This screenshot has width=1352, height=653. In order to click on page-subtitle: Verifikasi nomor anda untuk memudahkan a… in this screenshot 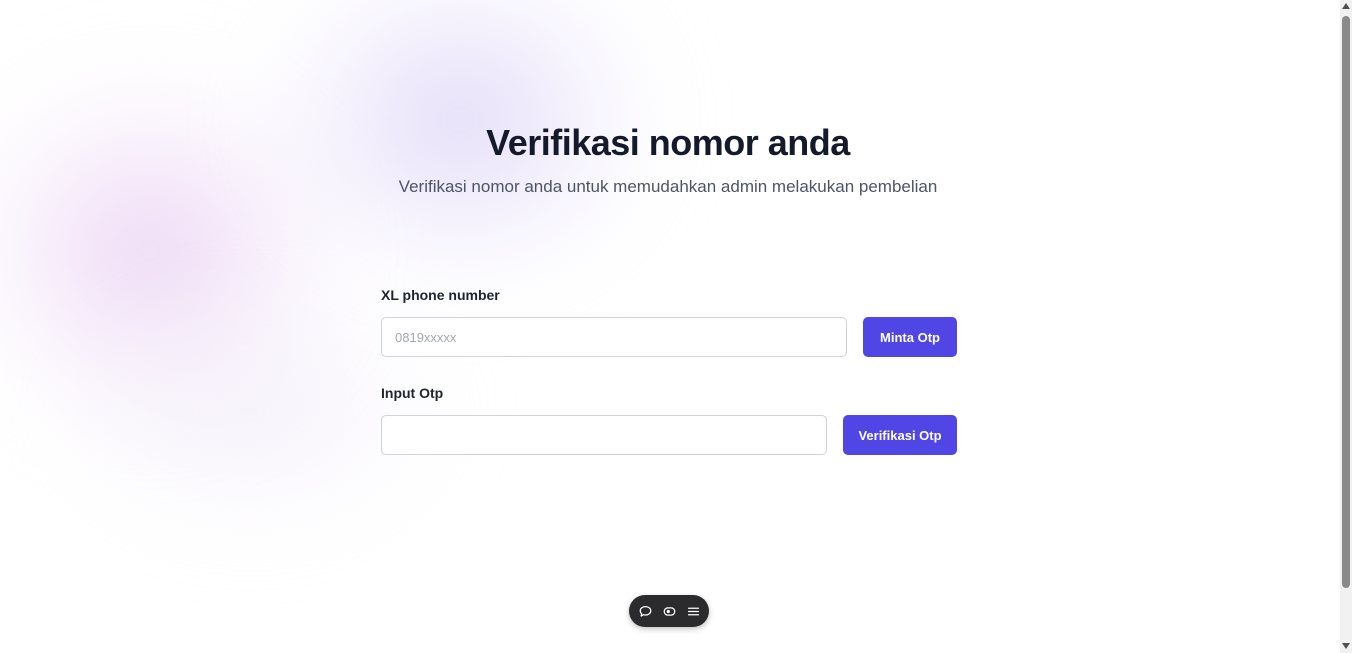, I will do `click(668, 186)`.